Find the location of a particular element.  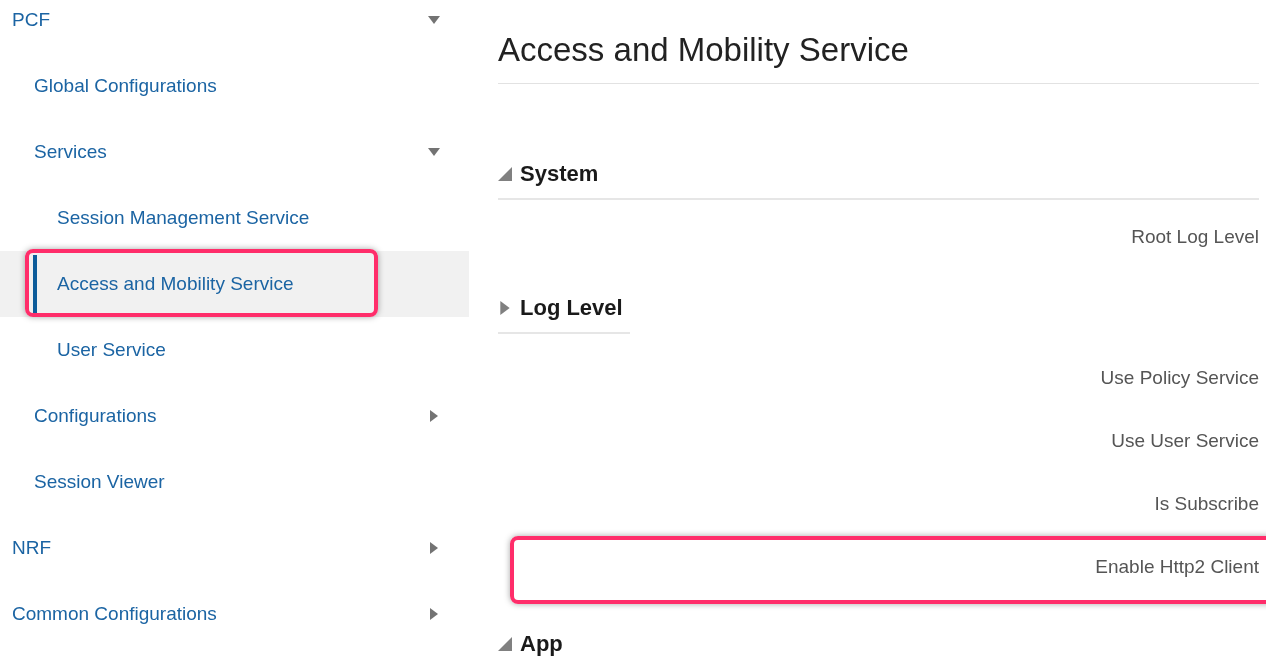

nav-item: NRF is located at coordinates (234, 548).